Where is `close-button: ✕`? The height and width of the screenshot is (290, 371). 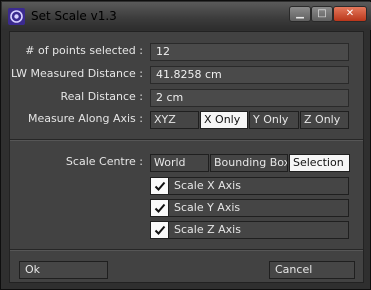
close-button: ✕ is located at coordinates (350, 14).